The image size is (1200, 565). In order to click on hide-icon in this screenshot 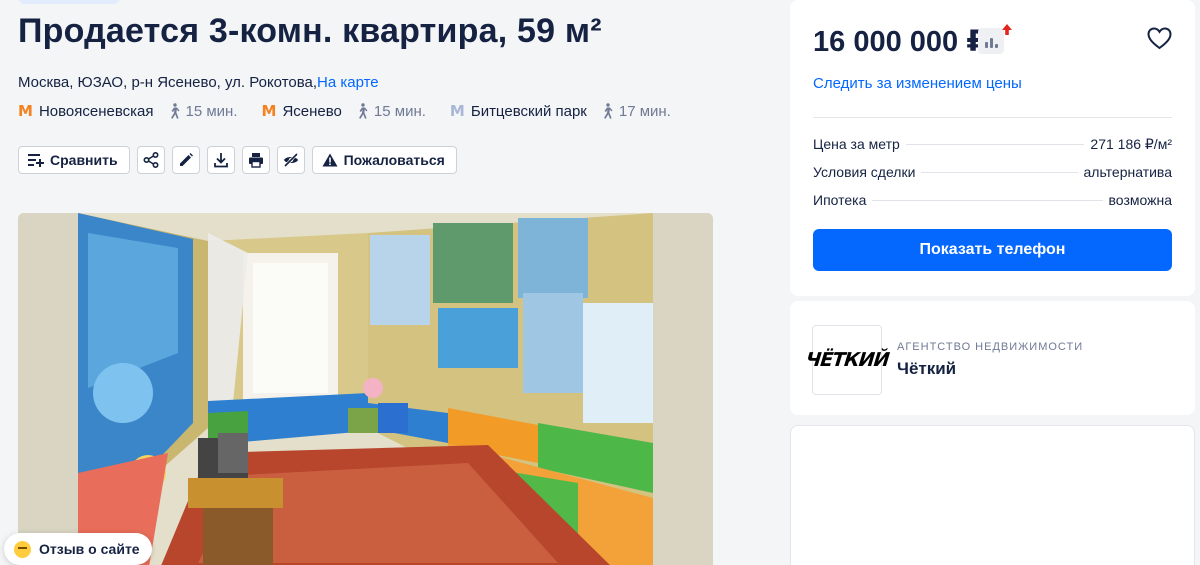, I will do `click(290, 160)`.